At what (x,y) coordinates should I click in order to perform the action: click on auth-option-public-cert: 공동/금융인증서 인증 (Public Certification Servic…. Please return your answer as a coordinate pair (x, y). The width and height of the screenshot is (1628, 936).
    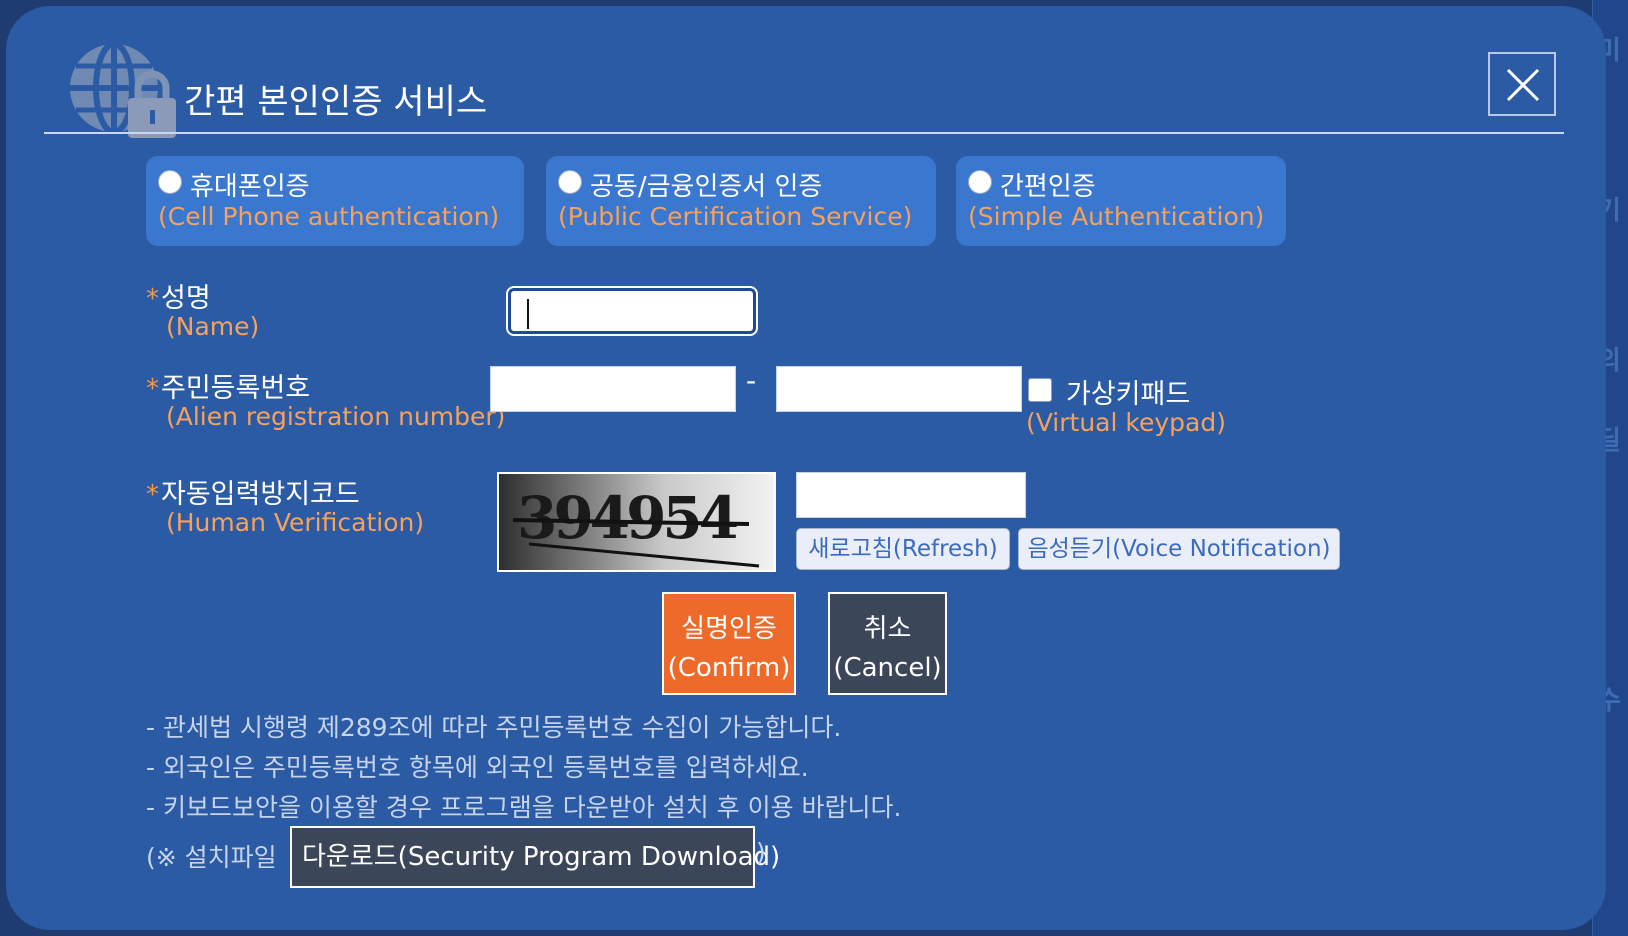
    Looking at the image, I should click on (741, 201).